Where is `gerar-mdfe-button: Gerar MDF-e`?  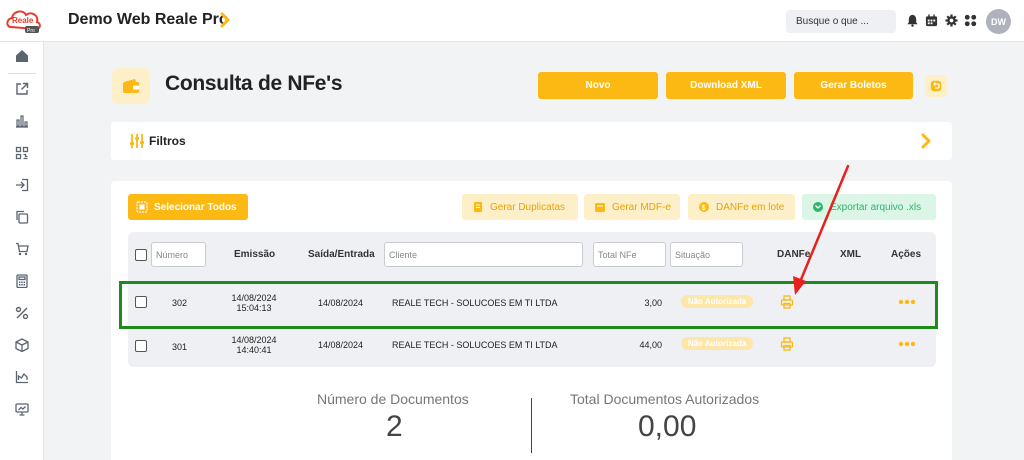 gerar-mdfe-button: Gerar MDF-e is located at coordinates (632, 207).